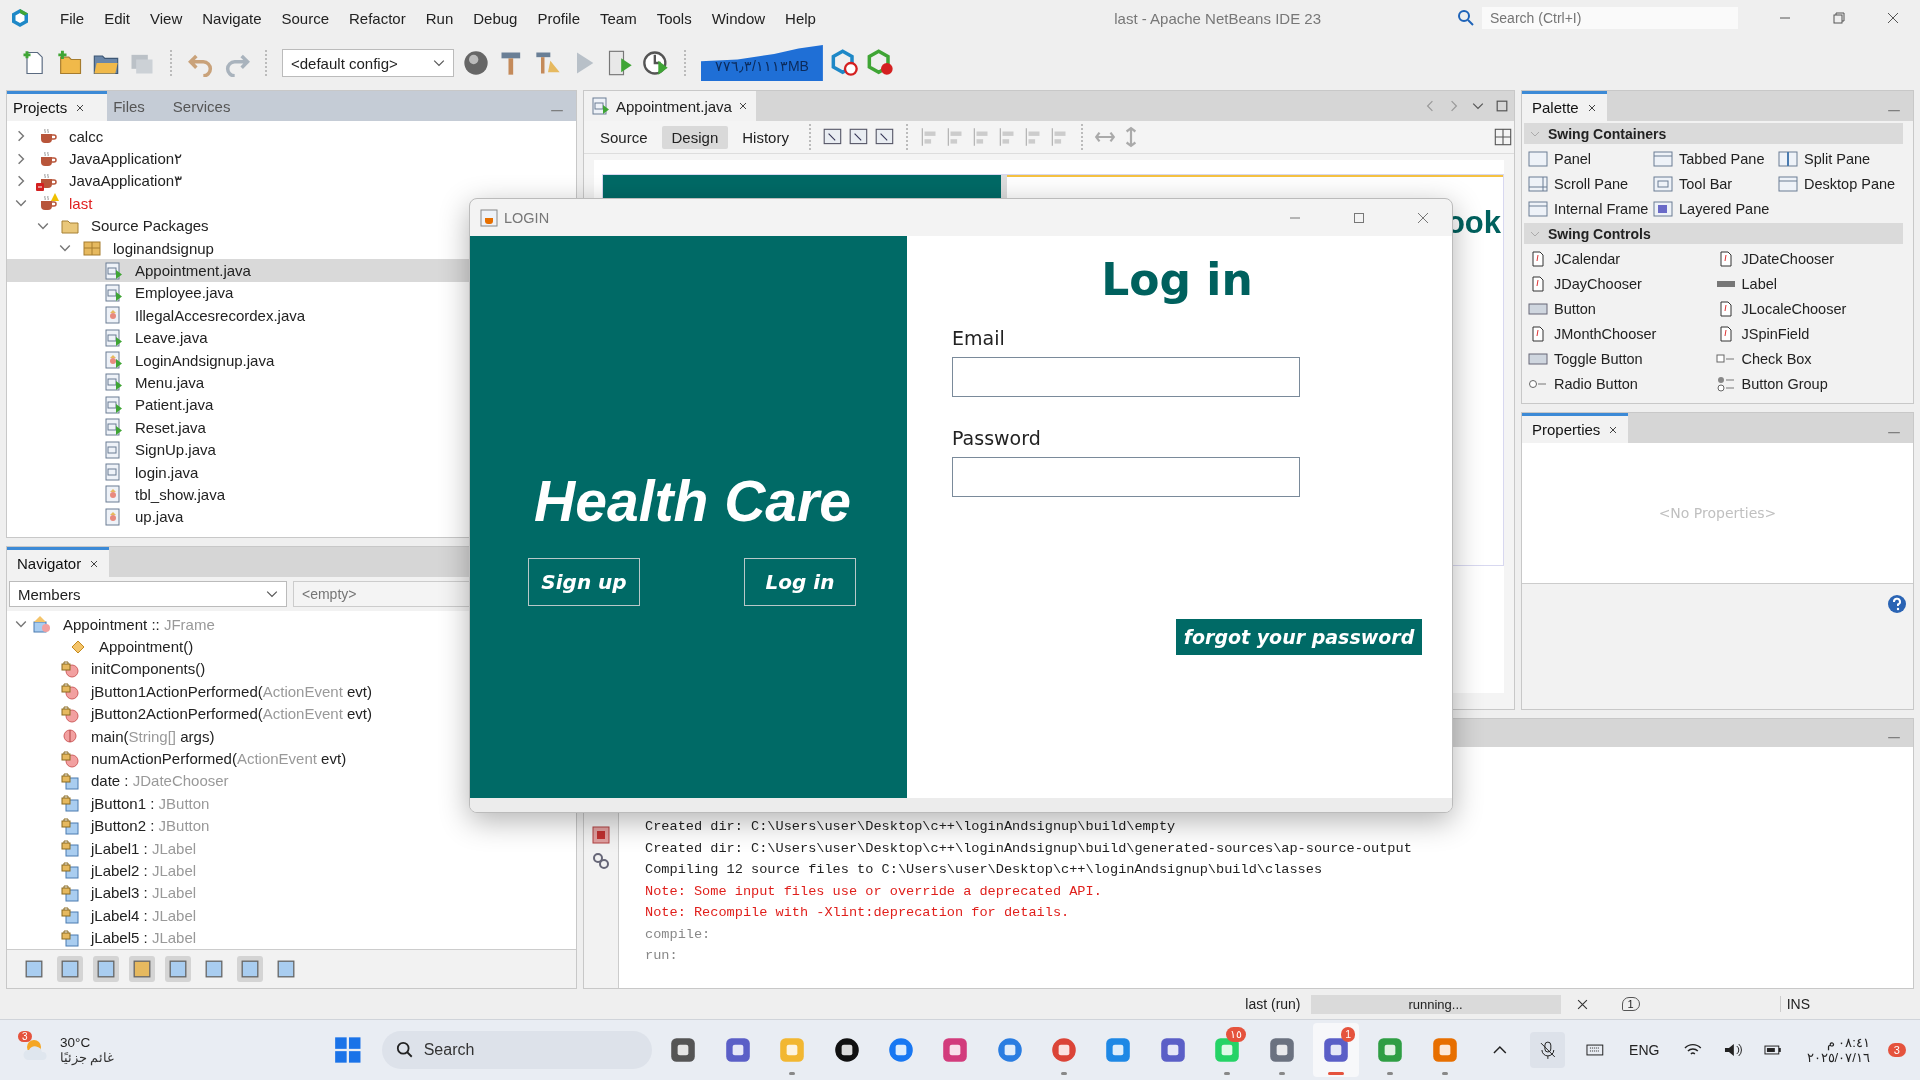 The image size is (1920, 1080). Describe the element at coordinates (1227, 1050) in the screenshot. I see `taskbar-button: ١٥` at that location.